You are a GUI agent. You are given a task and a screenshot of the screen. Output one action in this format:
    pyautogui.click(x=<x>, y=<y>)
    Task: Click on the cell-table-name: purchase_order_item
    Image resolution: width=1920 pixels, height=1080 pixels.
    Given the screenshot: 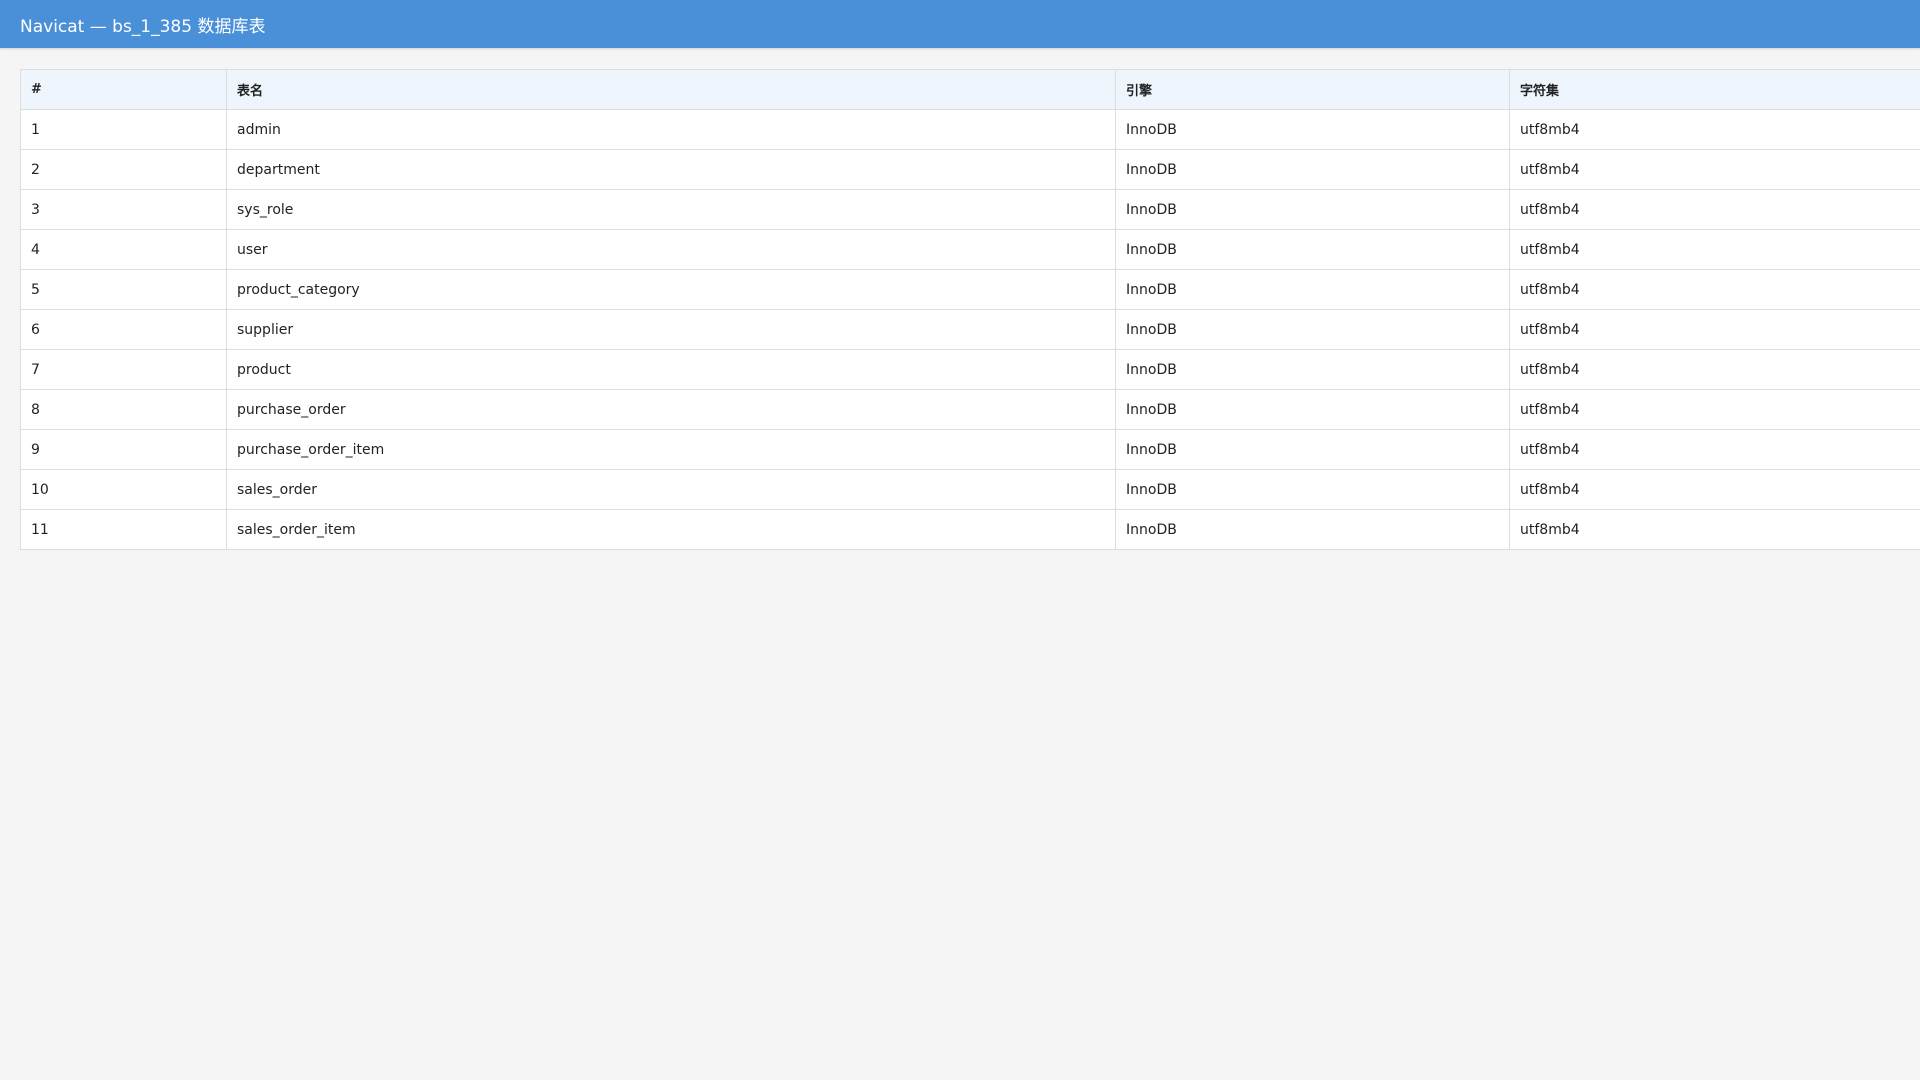 What is the action you would take?
    pyautogui.click(x=671, y=449)
    